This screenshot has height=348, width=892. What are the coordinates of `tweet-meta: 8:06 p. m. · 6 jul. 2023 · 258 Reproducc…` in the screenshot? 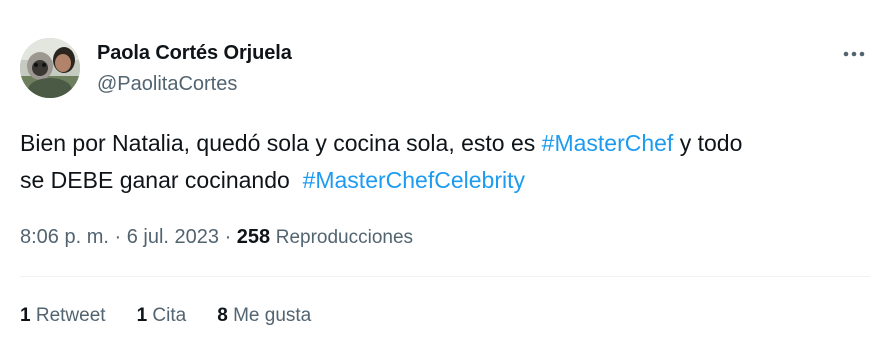 It's located at (216, 237).